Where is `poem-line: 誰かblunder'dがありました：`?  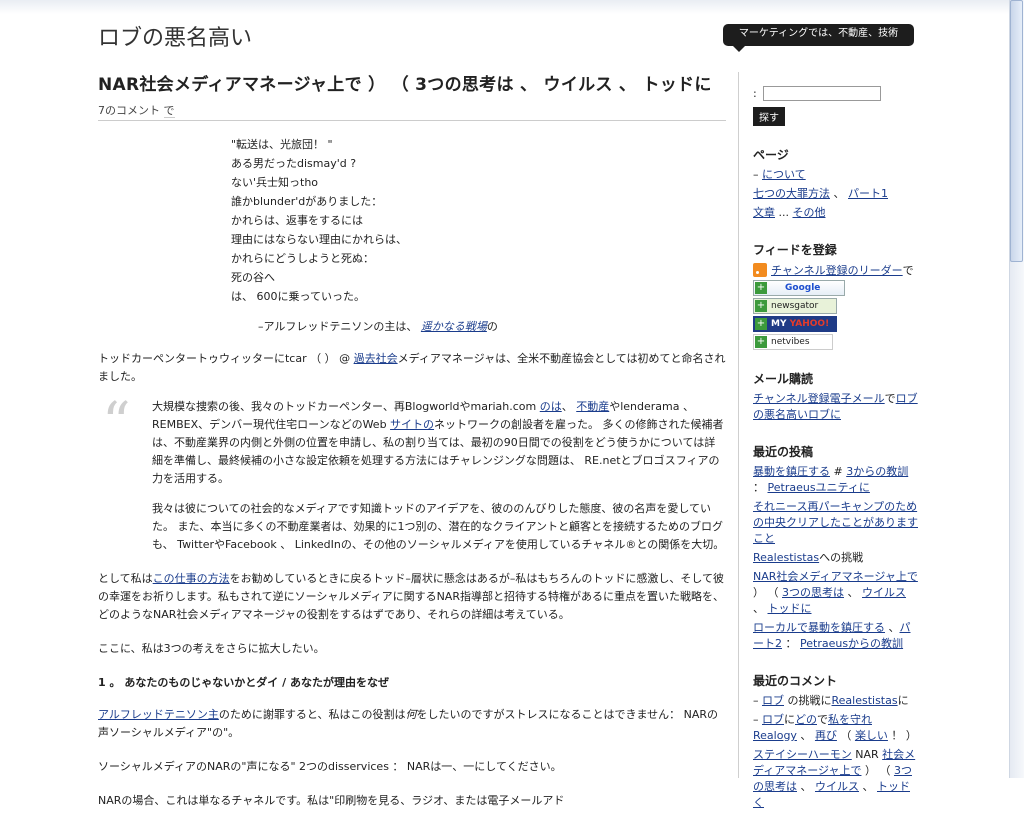 poem-line: 誰かblunder'dがありました： is located at coordinates (307, 201).